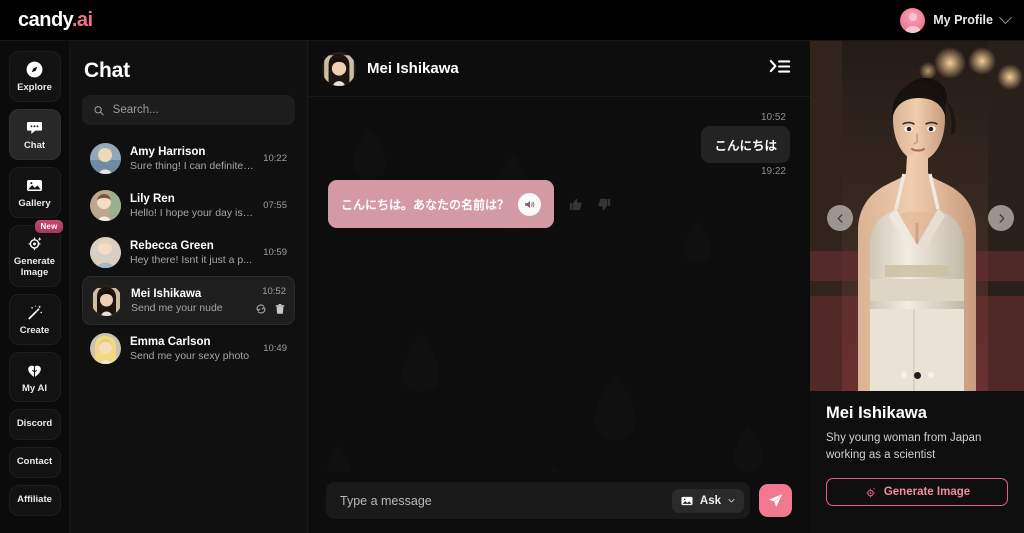  What do you see at coordinates (34, 69) in the screenshot?
I see `compass-icon` at bounding box center [34, 69].